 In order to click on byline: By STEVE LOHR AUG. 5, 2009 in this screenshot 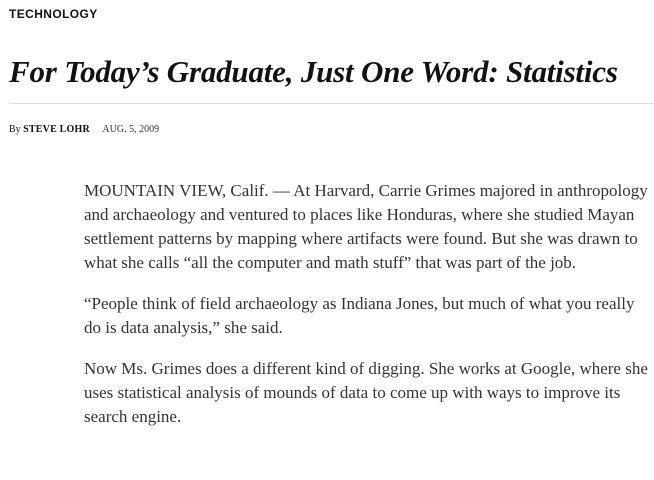, I will do `click(84, 129)`.